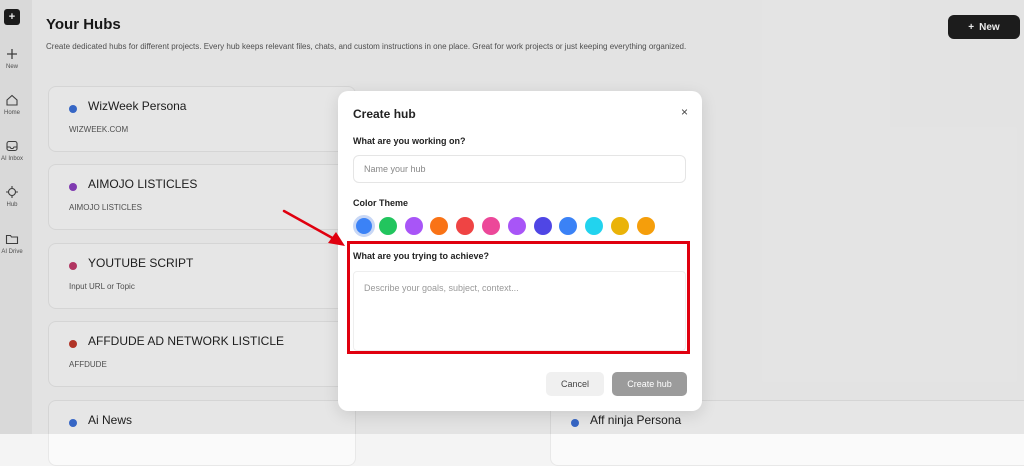 The height and width of the screenshot is (466, 1024). Describe the element at coordinates (518, 297) in the screenshot. I see `annotation-highlight-box` at that location.